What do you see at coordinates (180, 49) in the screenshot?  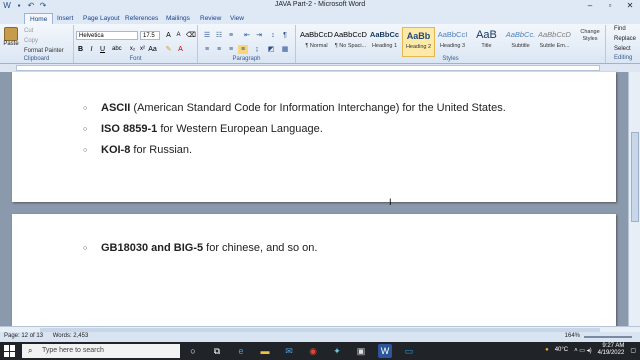 I see `font-color-icon: A` at bounding box center [180, 49].